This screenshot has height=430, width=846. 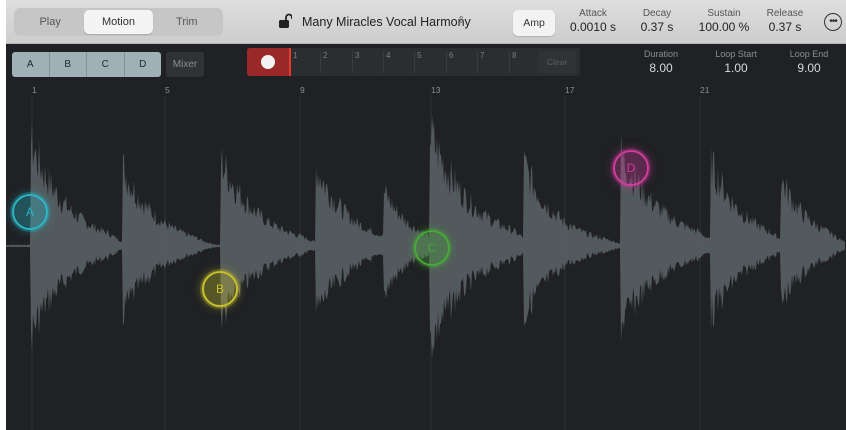 I want to click on record-icon, so click(x=268, y=62).